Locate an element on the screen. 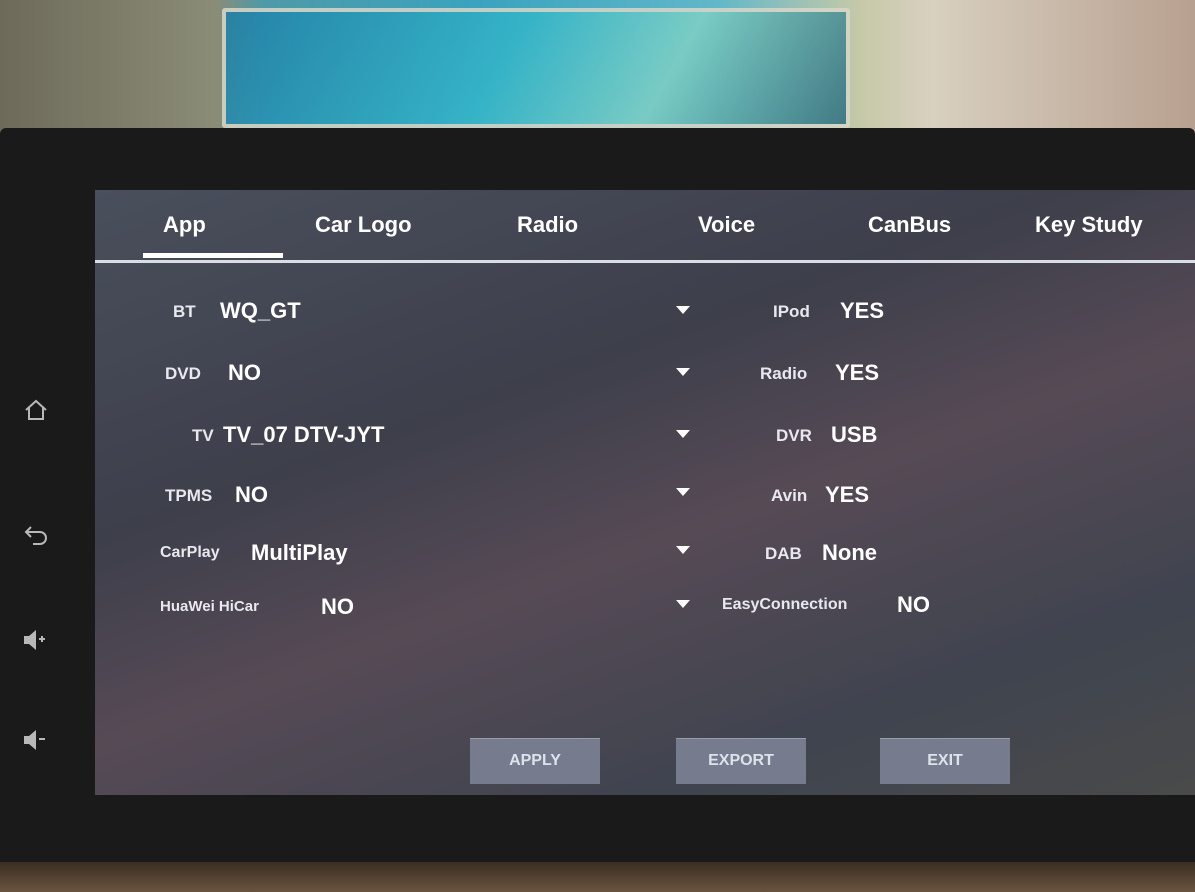  export-button: EXPORT is located at coordinates (741, 761).